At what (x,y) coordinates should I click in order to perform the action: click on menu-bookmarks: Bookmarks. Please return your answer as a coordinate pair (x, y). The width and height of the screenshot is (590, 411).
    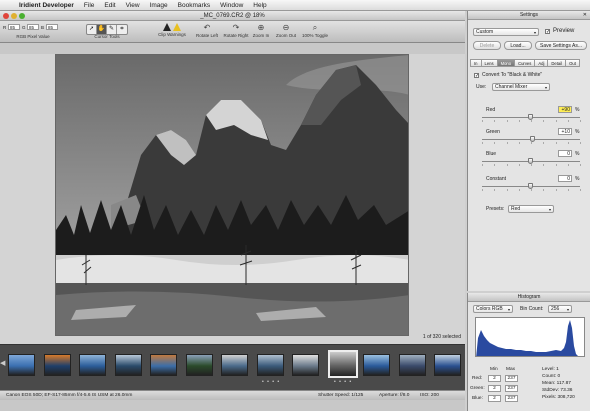
    Looking at the image, I should click on (194, 5).